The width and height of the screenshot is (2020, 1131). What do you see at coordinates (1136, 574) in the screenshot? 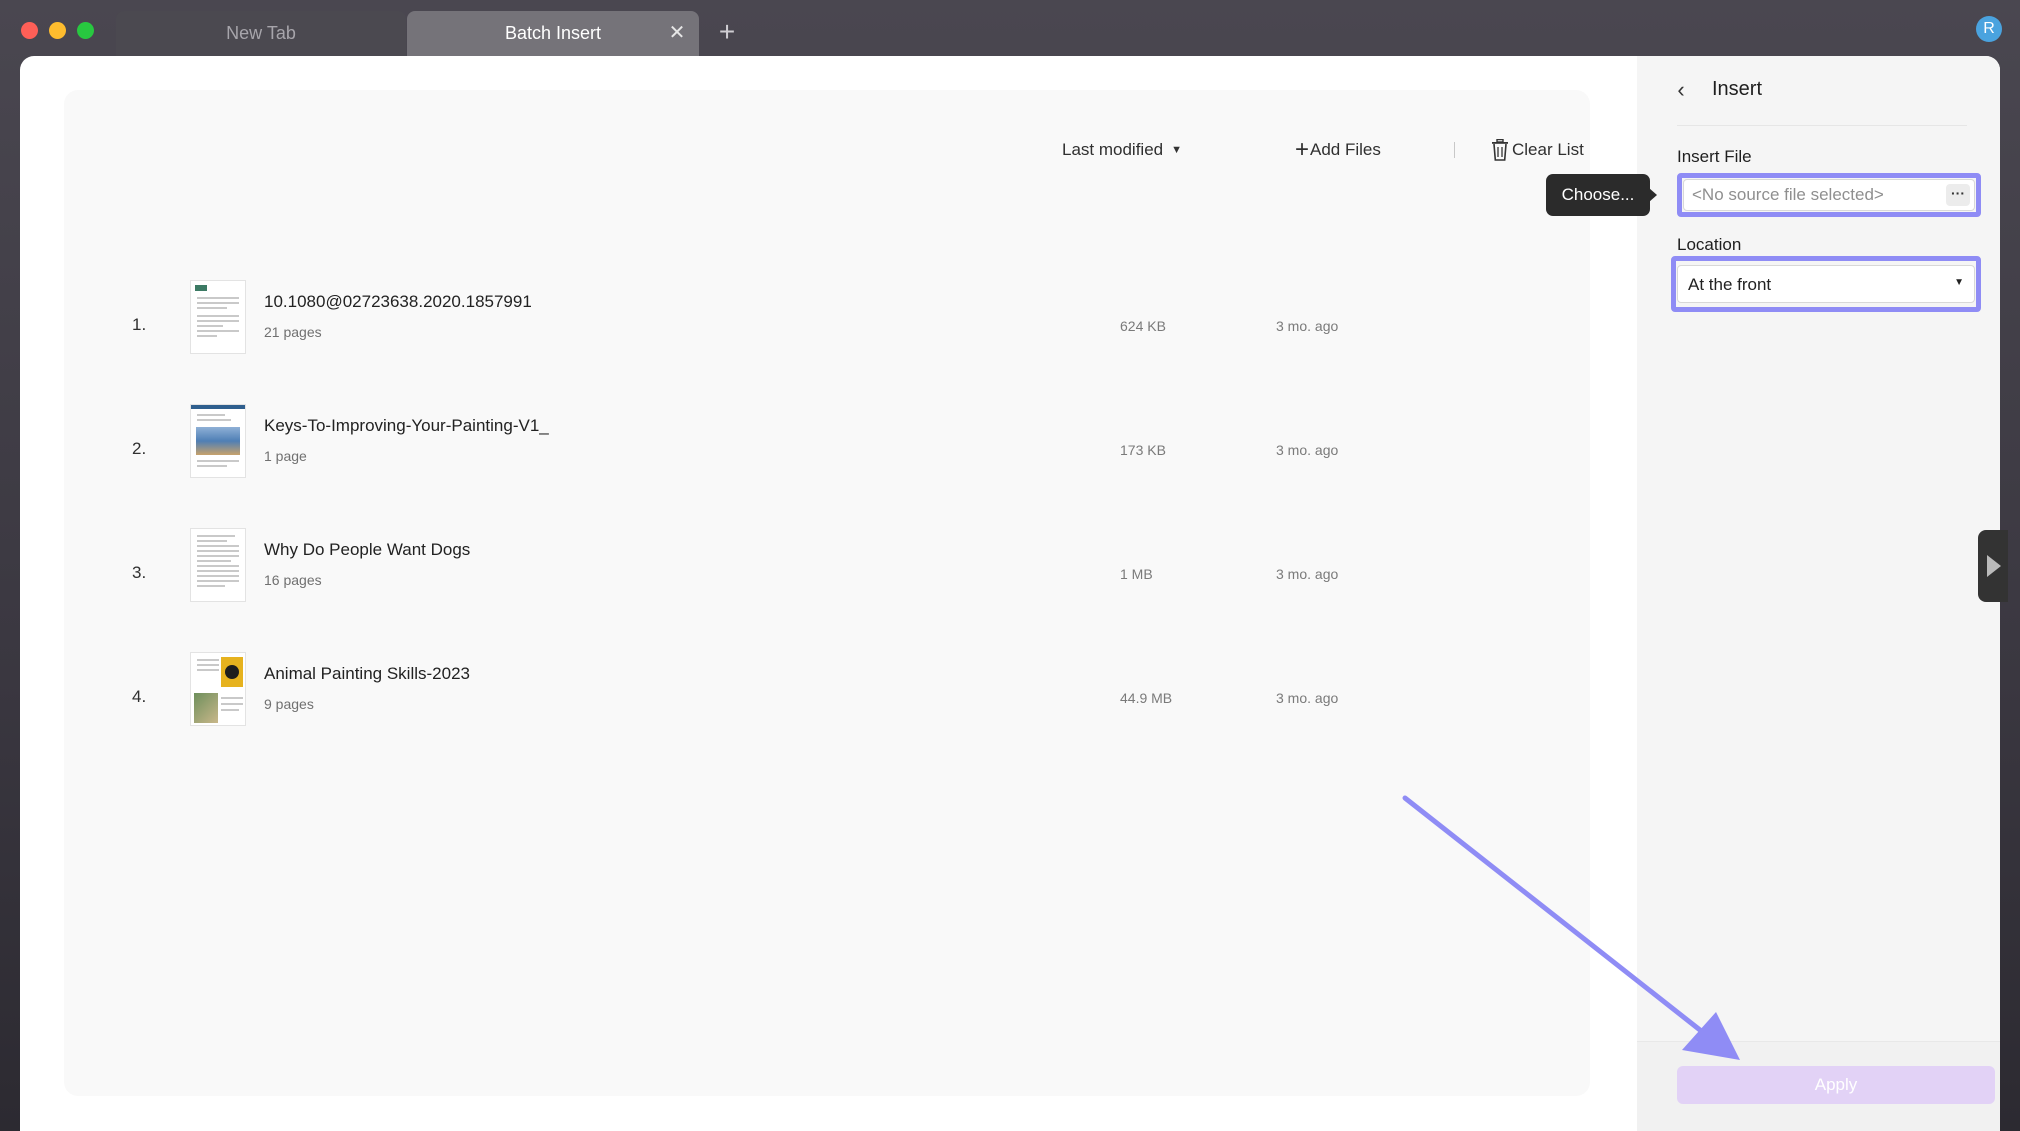
I see `file-size: 1 MB` at bounding box center [1136, 574].